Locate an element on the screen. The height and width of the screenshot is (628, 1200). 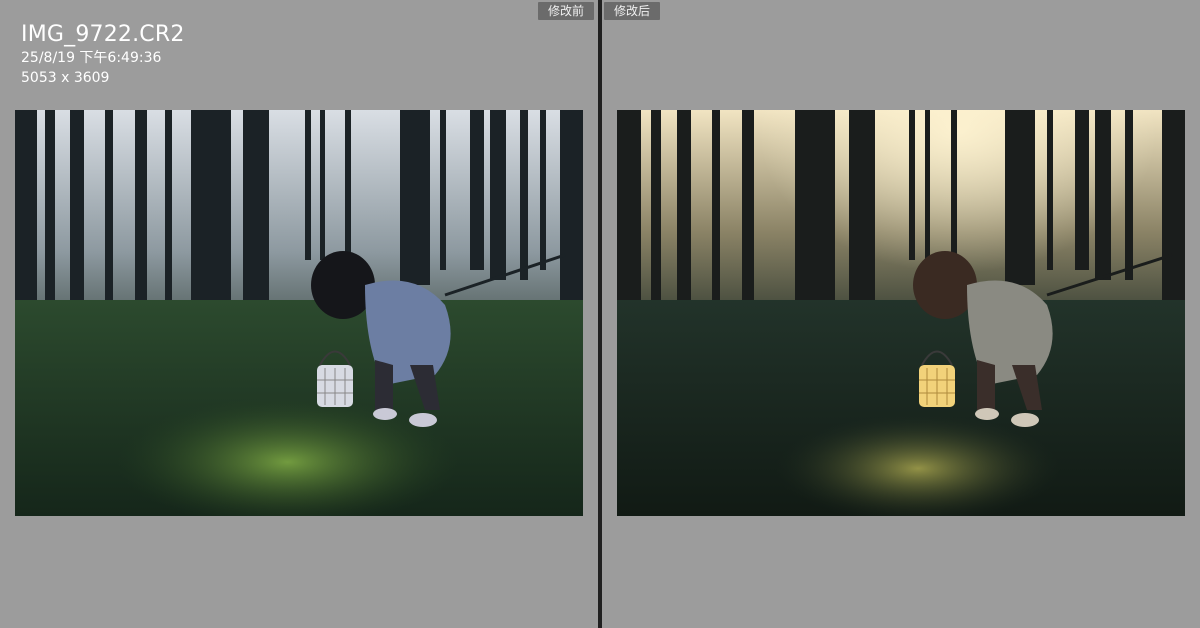
after-label: 修改后 is located at coordinates (632, 11).